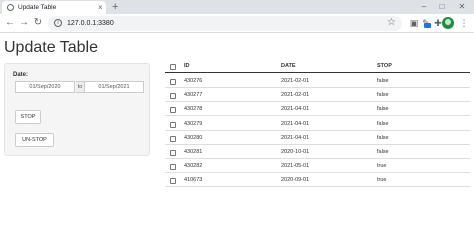  What do you see at coordinates (10, 23) in the screenshot?
I see `back-icon: ←` at bounding box center [10, 23].